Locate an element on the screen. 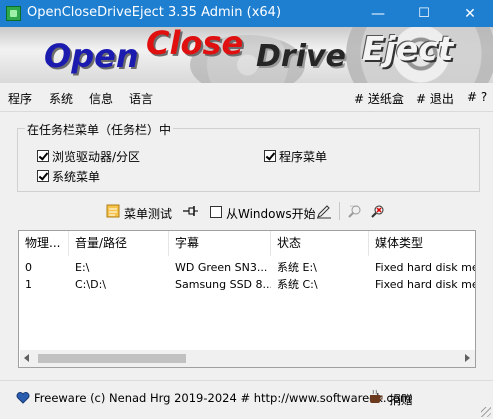 Image resolution: width=493 pixels, height=419 pixels. donate-button: 捐赠 is located at coordinates (401, 399).